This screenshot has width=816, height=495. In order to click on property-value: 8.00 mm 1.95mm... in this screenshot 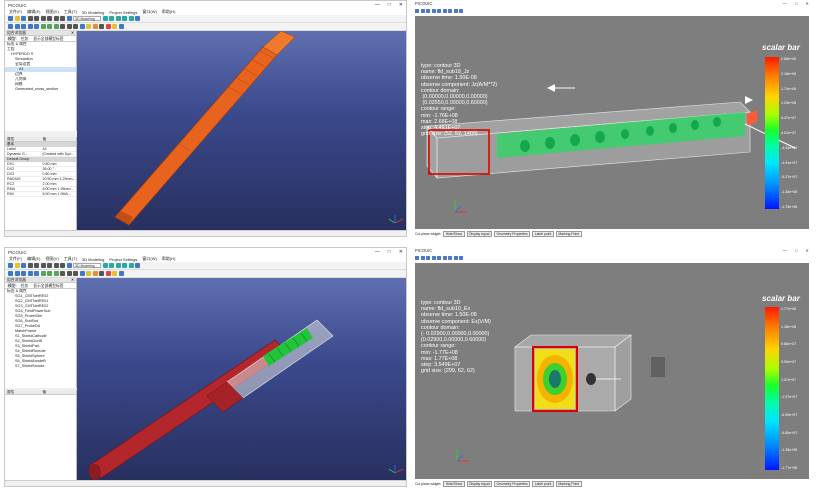, I will do `click(59, 189)`.